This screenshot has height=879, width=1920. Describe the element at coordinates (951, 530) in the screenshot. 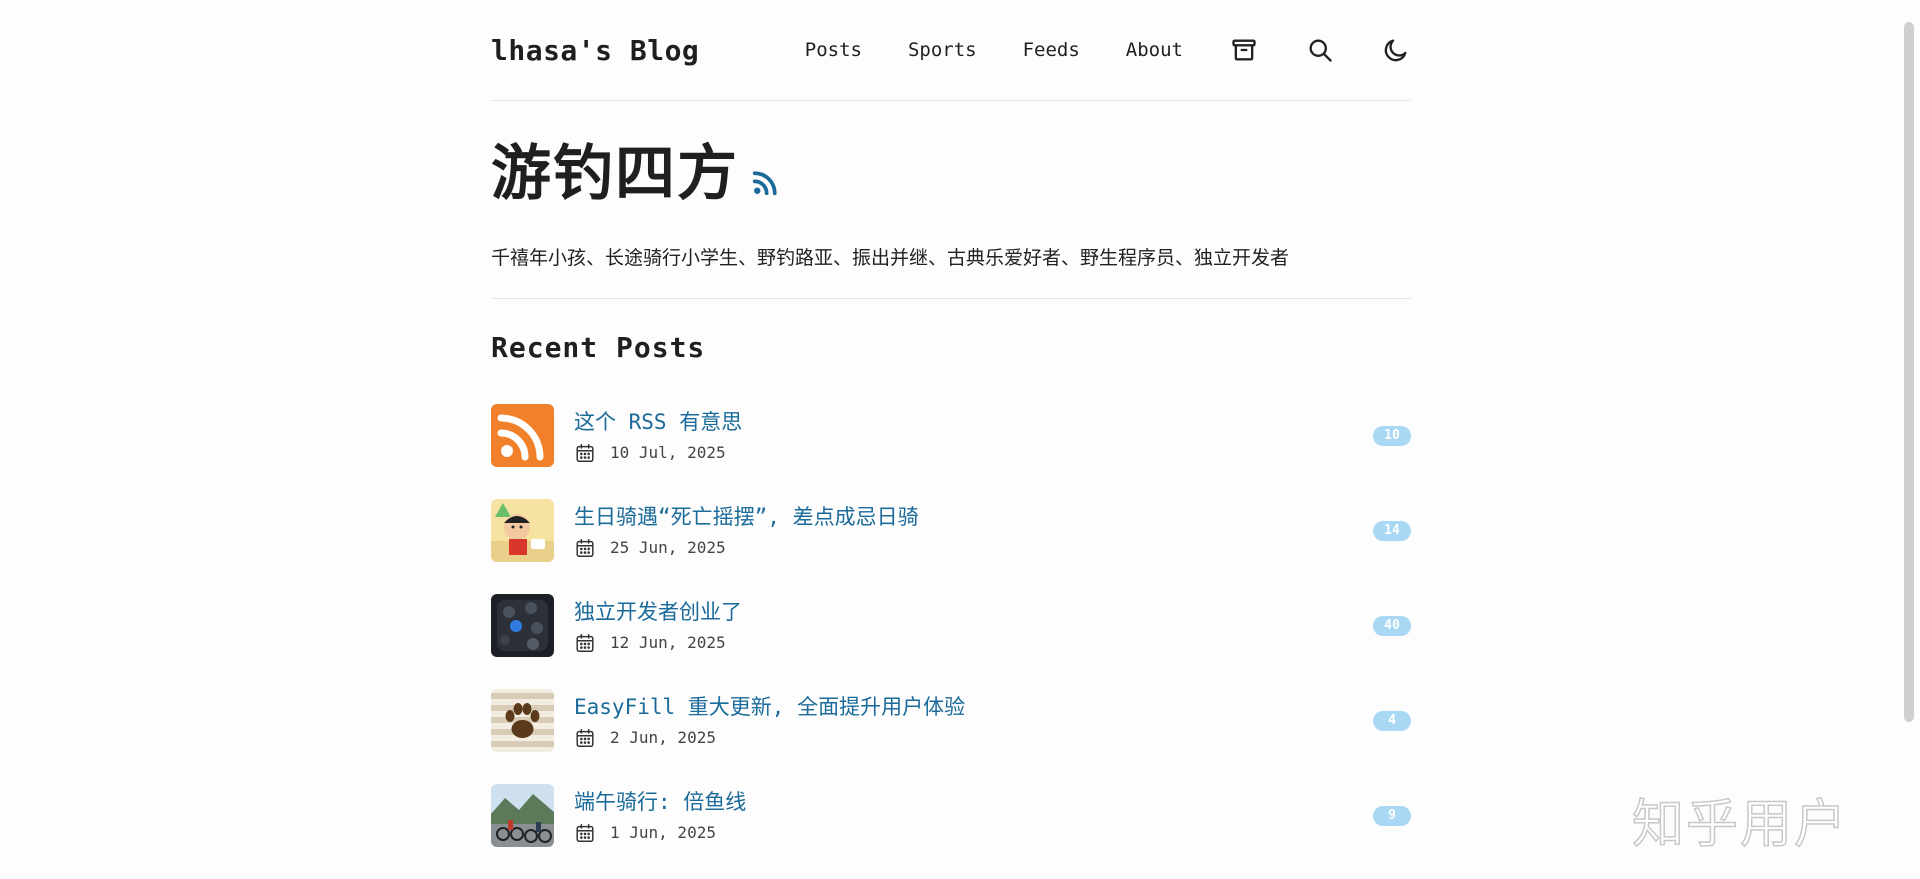

I see `post-item: 生日骑遇“死亡摇摆”, 差点成忌日骑 25 Jun, 2025 14` at that location.